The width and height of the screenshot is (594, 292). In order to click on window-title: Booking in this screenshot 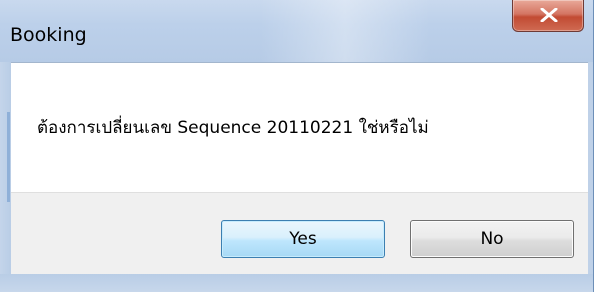, I will do `click(48, 35)`.